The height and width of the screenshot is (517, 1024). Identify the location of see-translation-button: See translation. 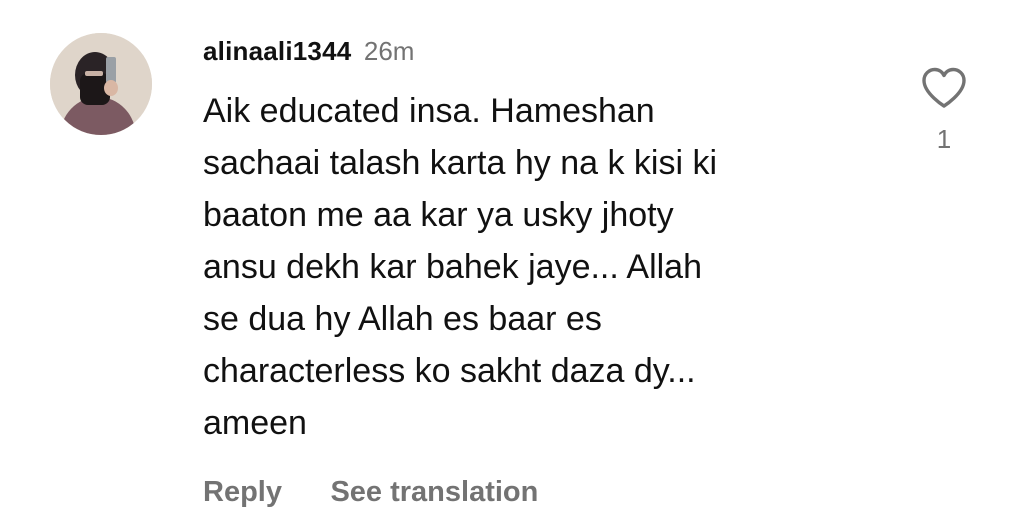
(434, 492).